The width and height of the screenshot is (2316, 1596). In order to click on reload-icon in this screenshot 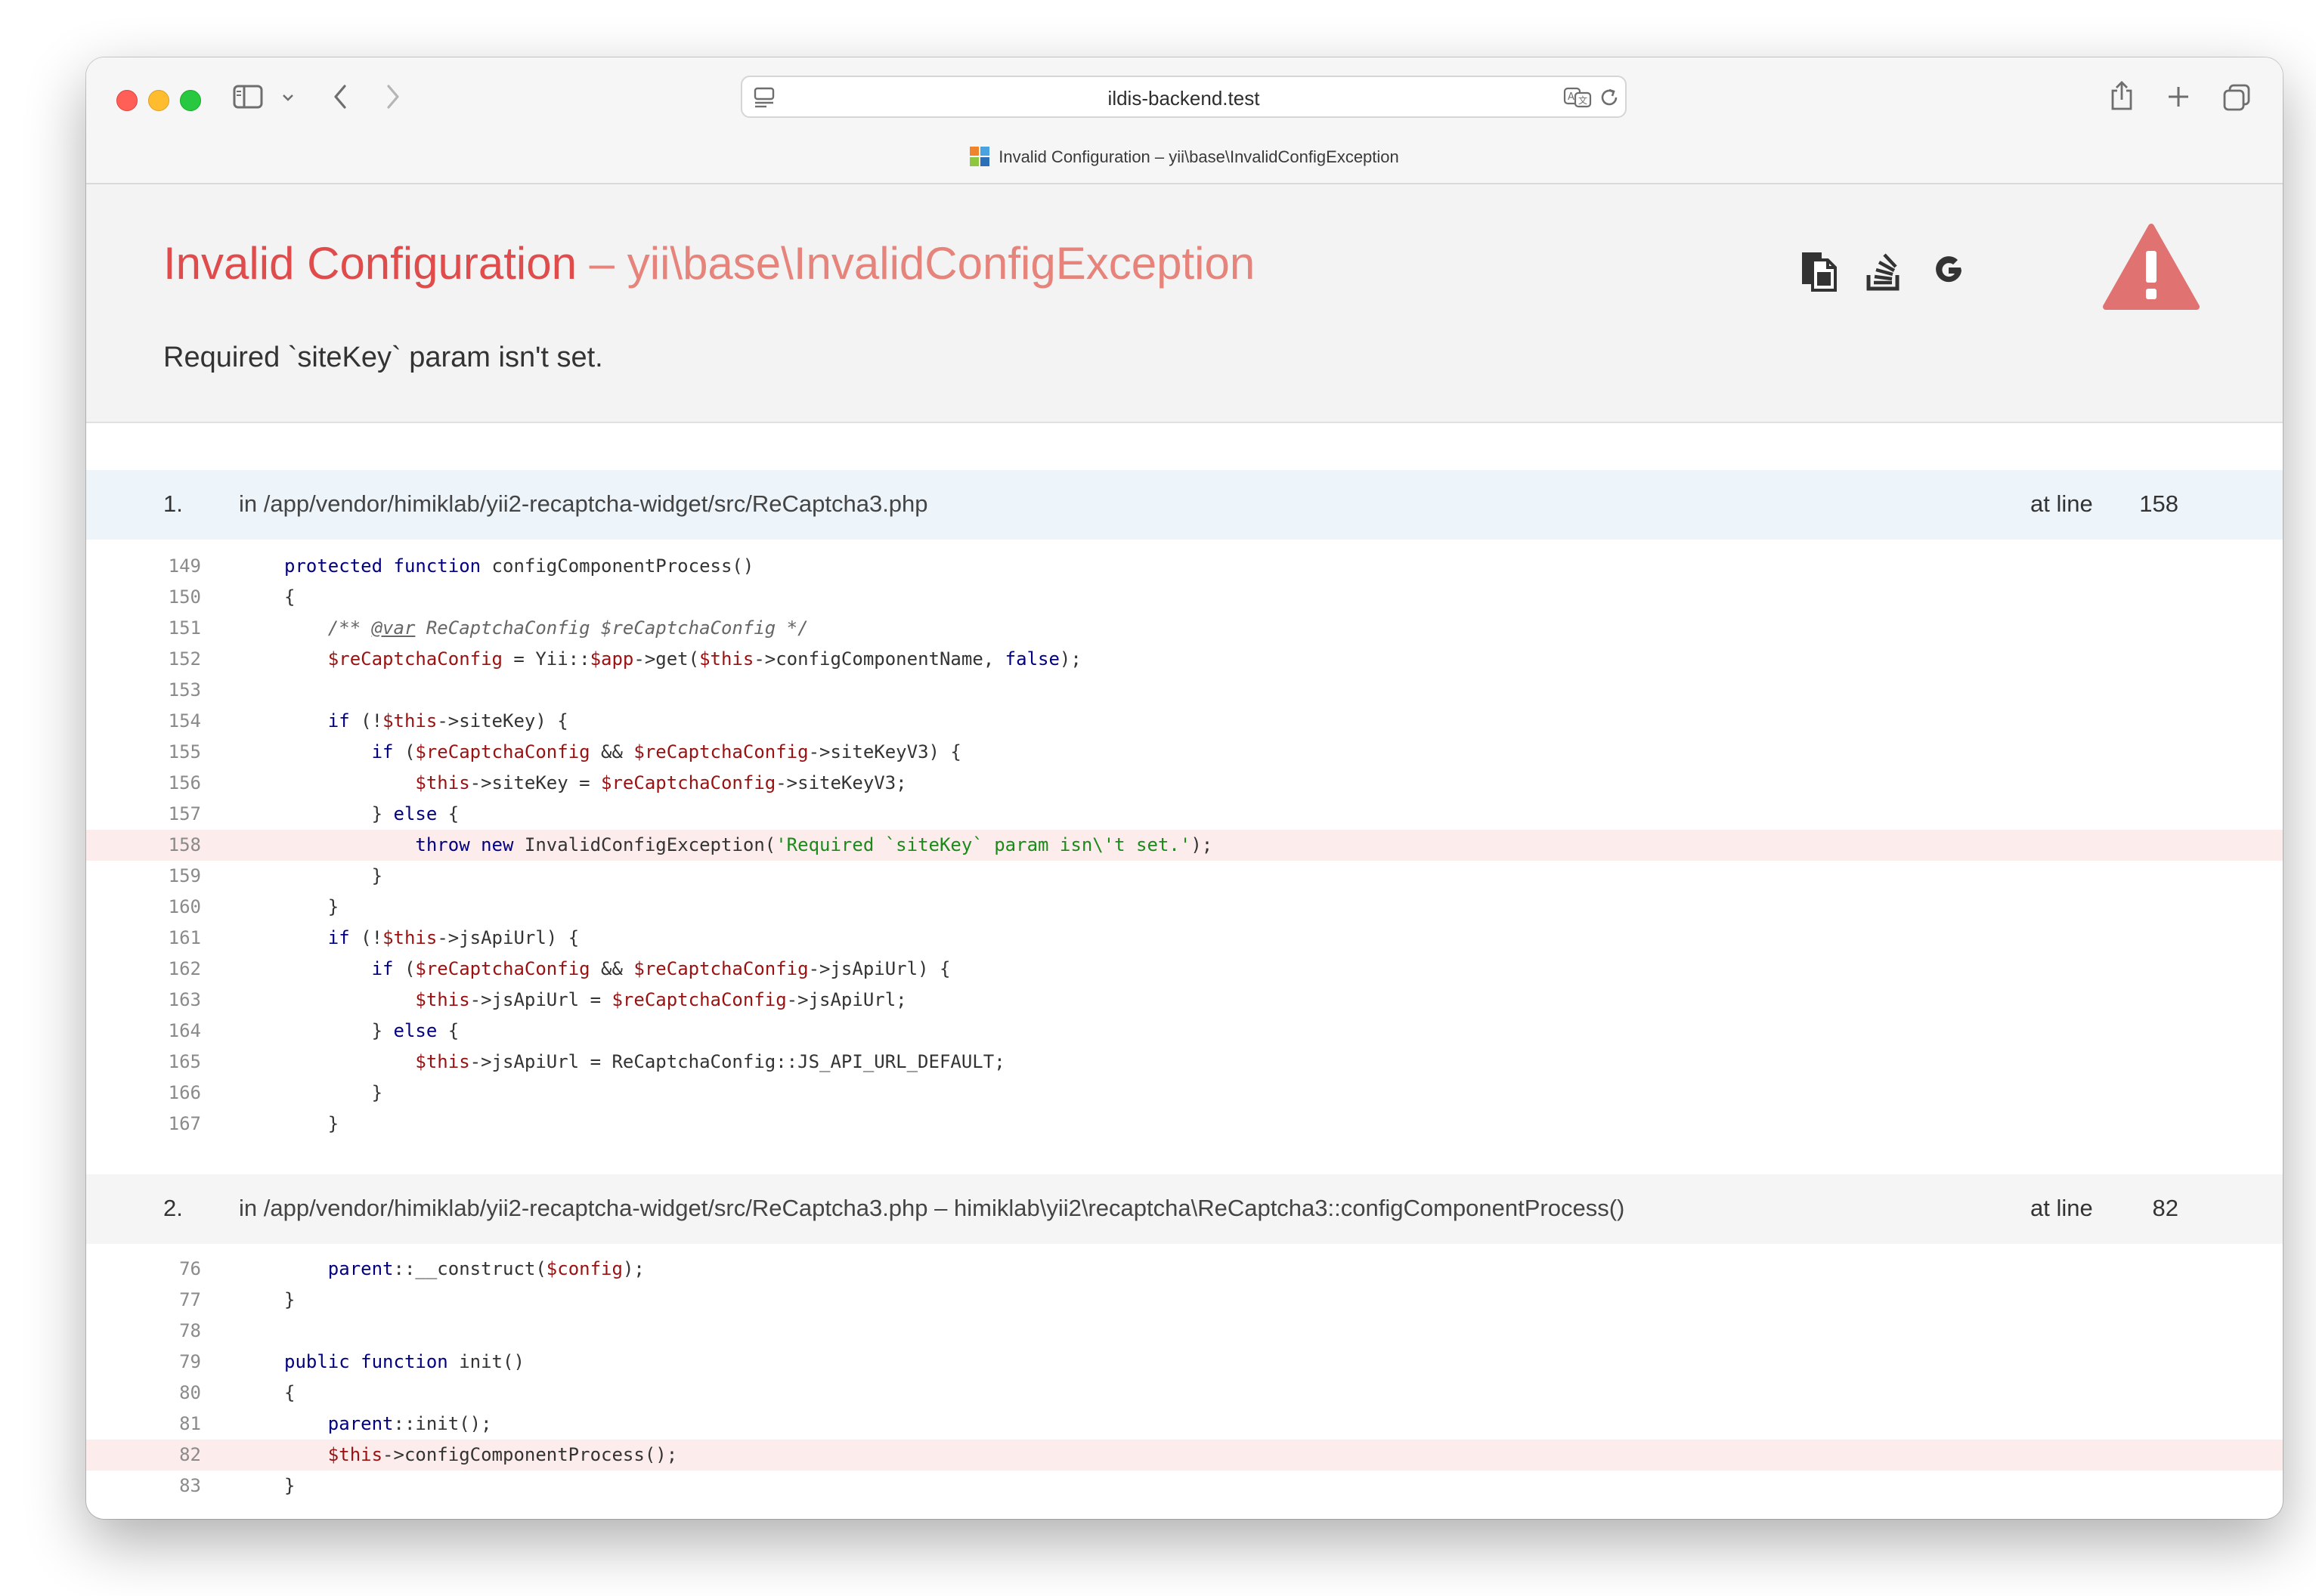, I will do `click(1609, 97)`.